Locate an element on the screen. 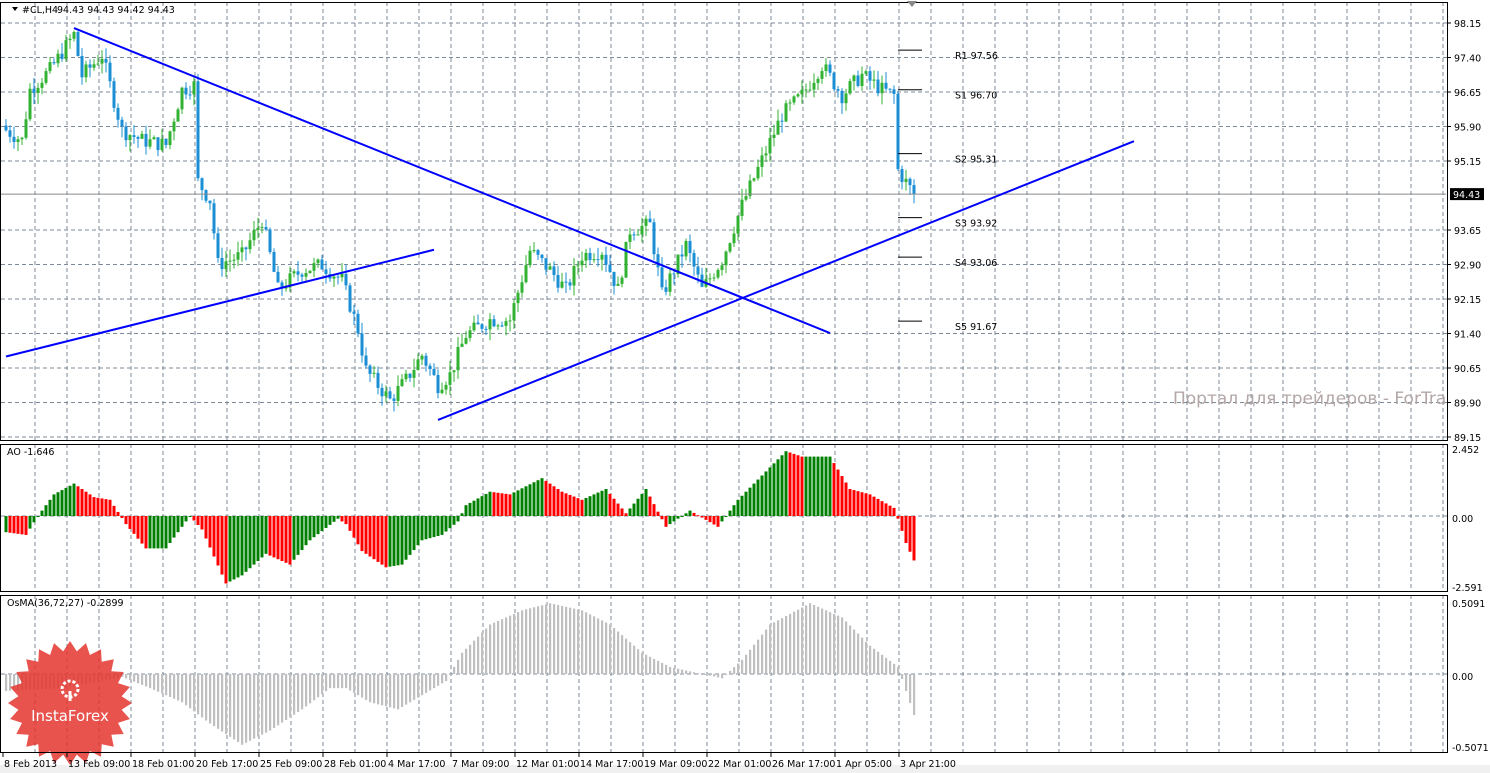 This screenshot has width=1490, height=773. ao-axis-label: 0.00 is located at coordinates (1462, 519).